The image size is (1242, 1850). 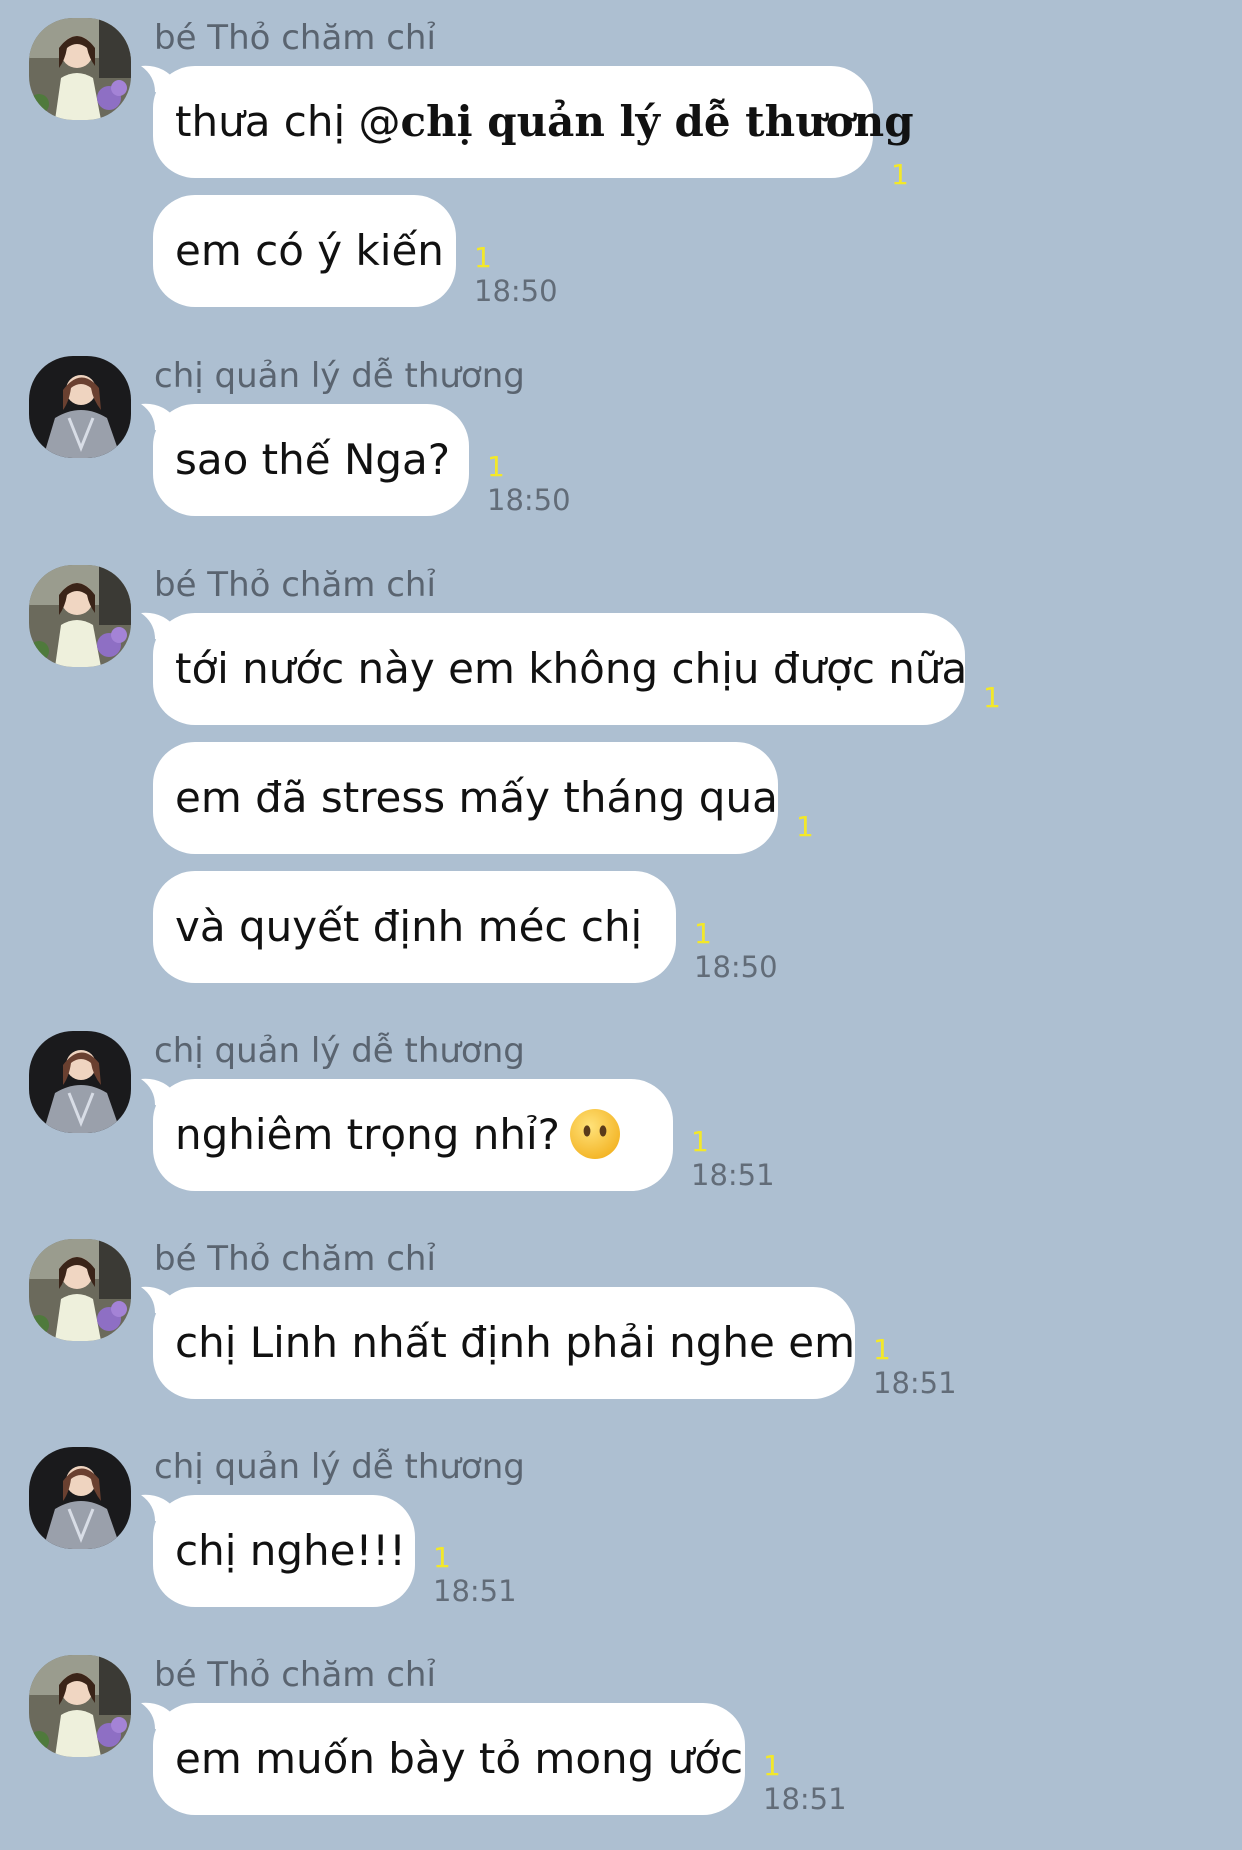 I want to click on message-bubble: em muốn bày tỏ mong ước, so click(x=443, y=1758).